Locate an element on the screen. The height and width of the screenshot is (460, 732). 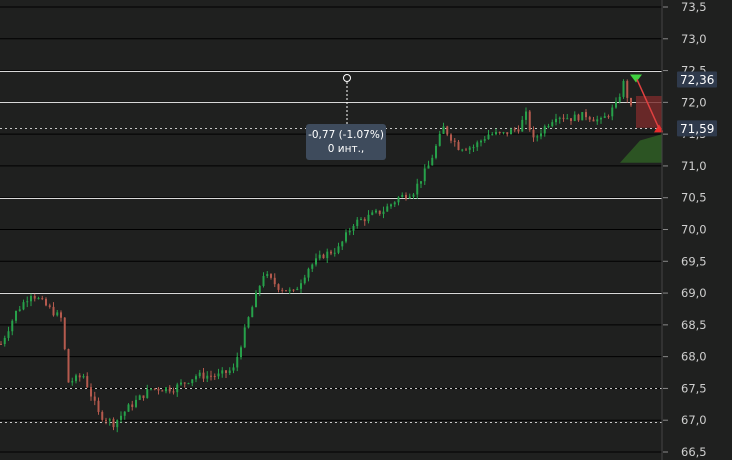
axis-tick-label: 67,0 is located at coordinates (694, 420).